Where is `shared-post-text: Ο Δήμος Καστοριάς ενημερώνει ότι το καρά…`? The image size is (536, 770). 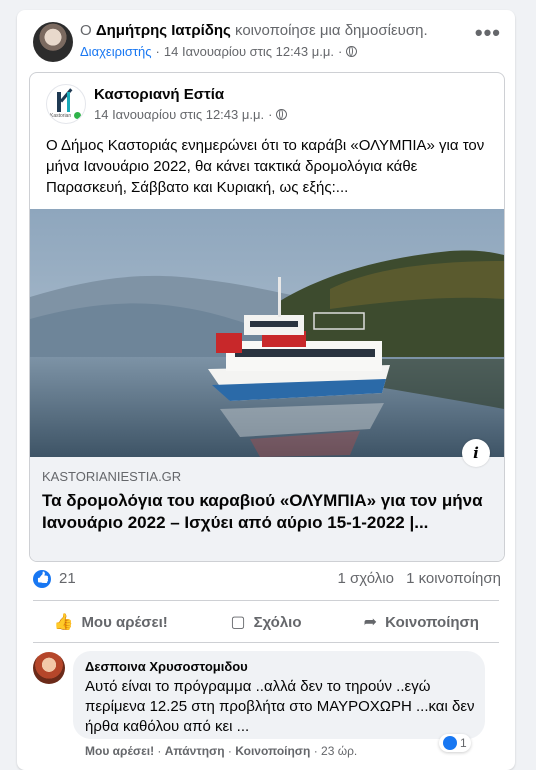
shared-post-text: Ο Δήμος Καστοριάς ενημερώνει ότι το καρά… is located at coordinates (265, 166).